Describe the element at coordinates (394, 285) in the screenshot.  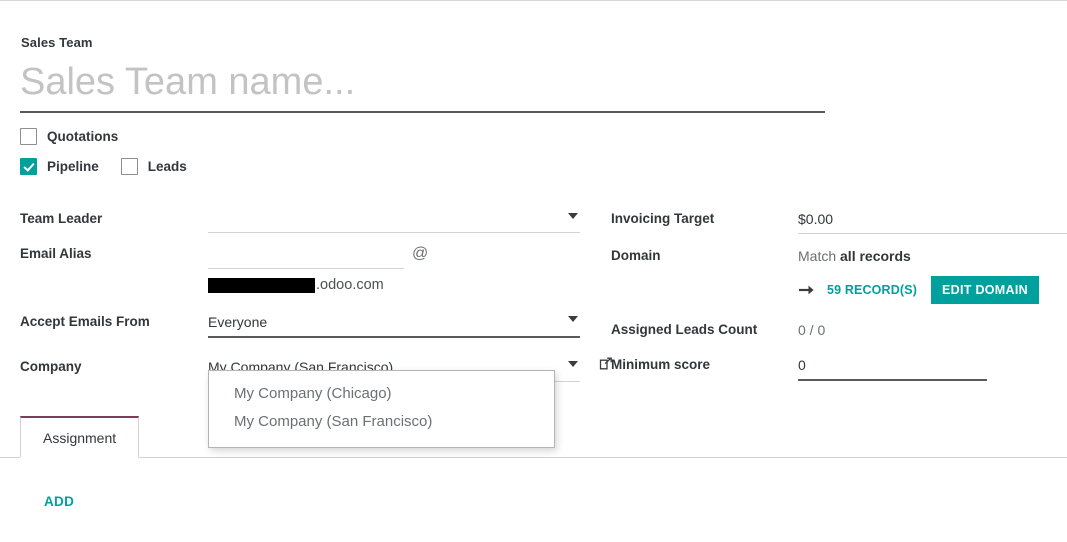
I see `alias-domain-row: .odoo.com` at that location.